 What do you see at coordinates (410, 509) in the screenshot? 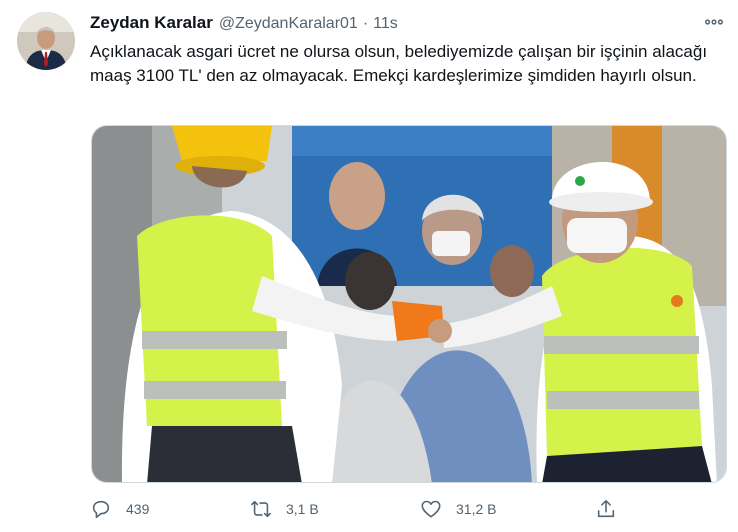
I see `action-bar: 439 3,1 B 31,2 B` at bounding box center [410, 509].